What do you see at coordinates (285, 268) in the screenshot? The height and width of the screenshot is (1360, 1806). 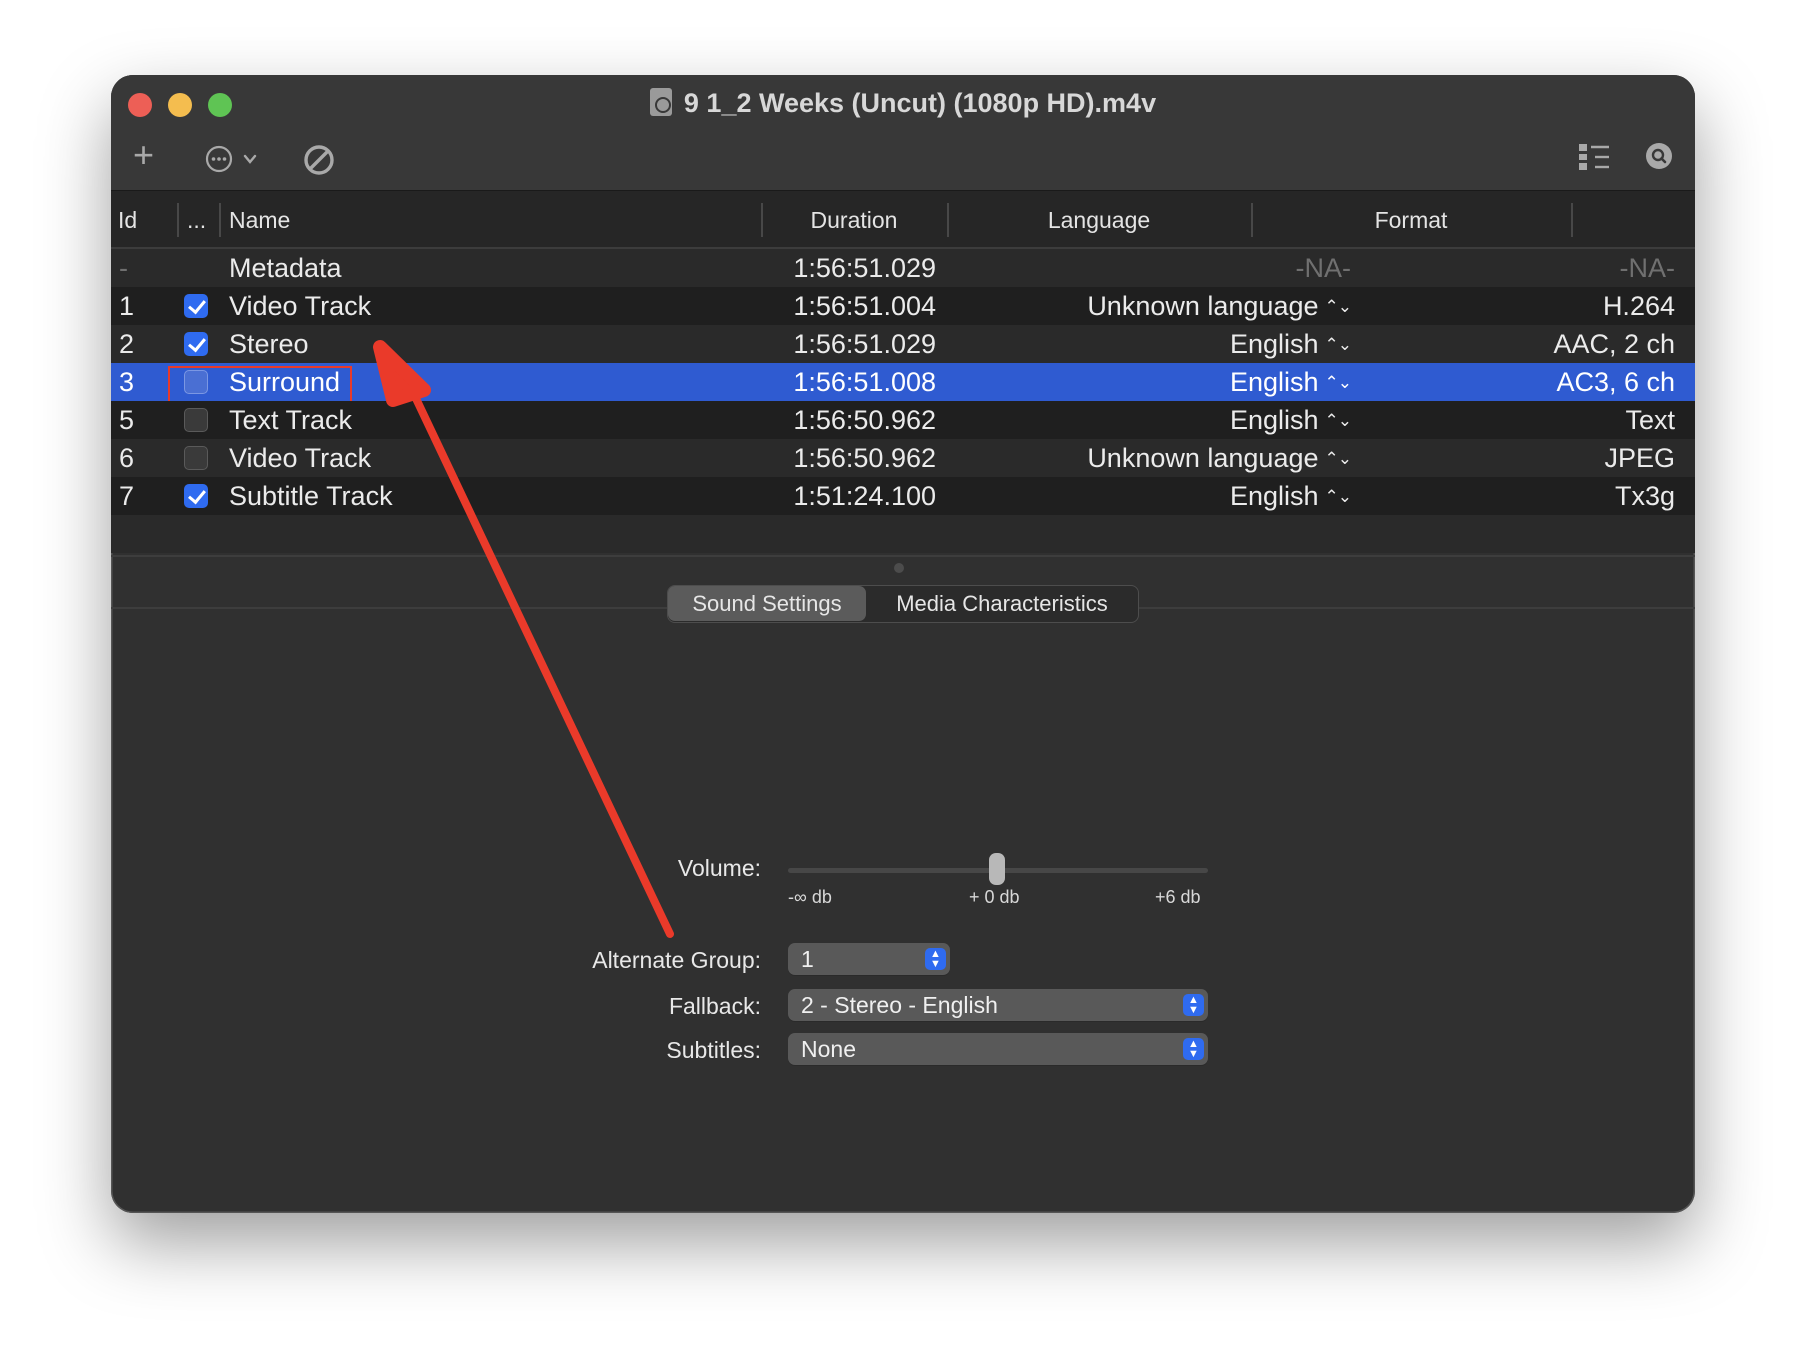 I see `track-name: Metadata` at bounding box center [285, 268].